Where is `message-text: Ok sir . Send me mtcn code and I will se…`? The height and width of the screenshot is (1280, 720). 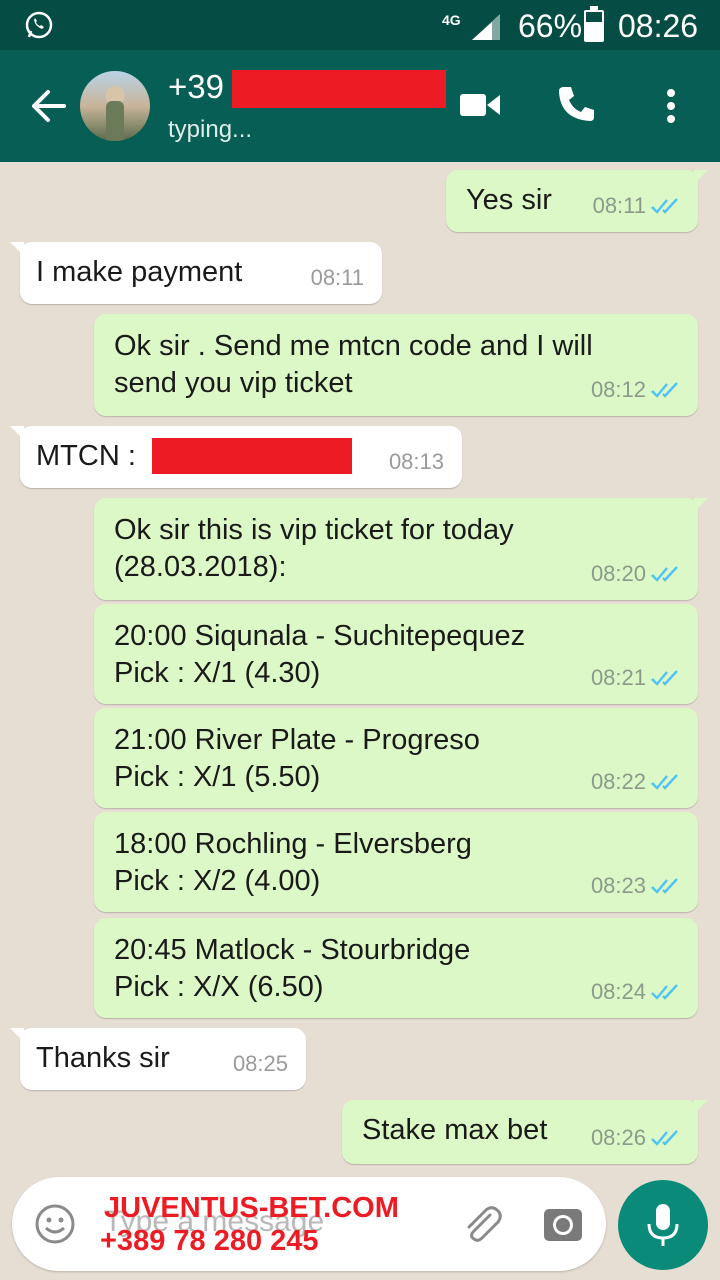
message-text: Ok sir . Send me mtcn code and I will se… is located at coordinates (353, 364).